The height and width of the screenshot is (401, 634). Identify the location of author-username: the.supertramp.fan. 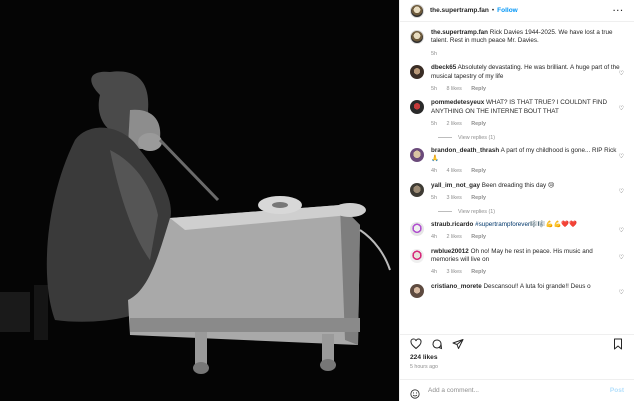
(459, 10).